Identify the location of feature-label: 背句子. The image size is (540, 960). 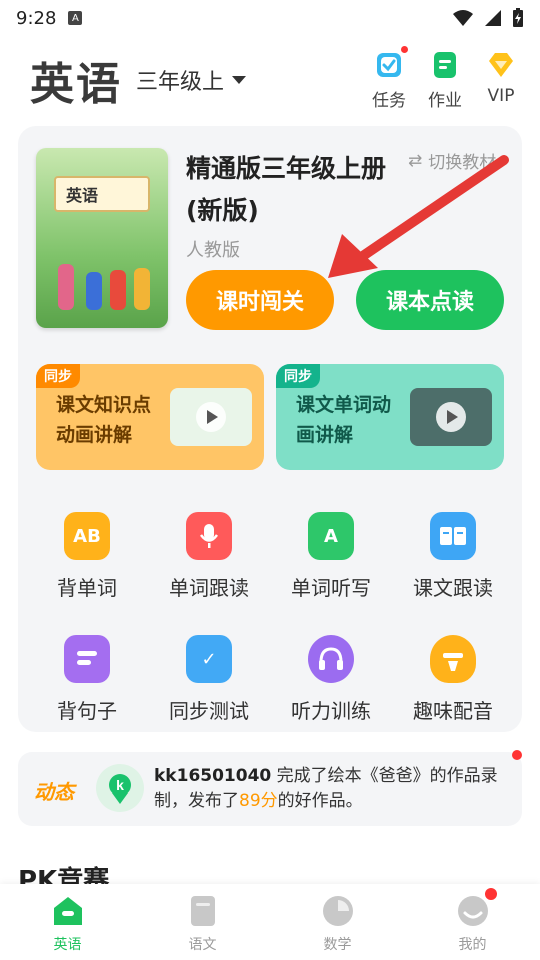
(87, 711).